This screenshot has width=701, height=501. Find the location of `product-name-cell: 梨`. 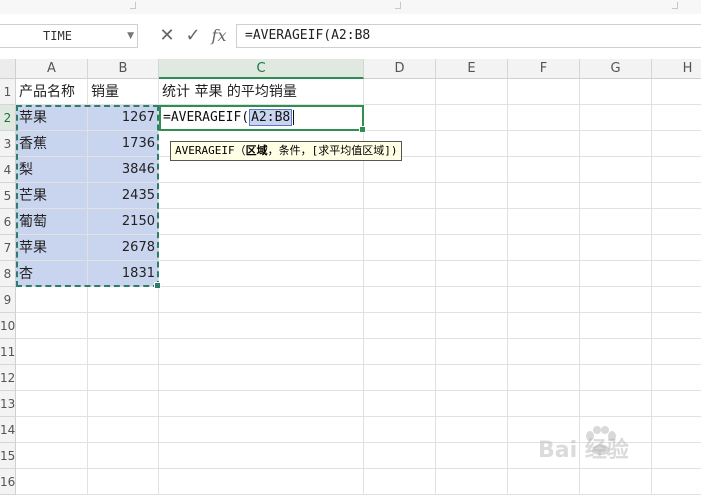

product-name-cell: 梨 is located at coordinates (52, 170).